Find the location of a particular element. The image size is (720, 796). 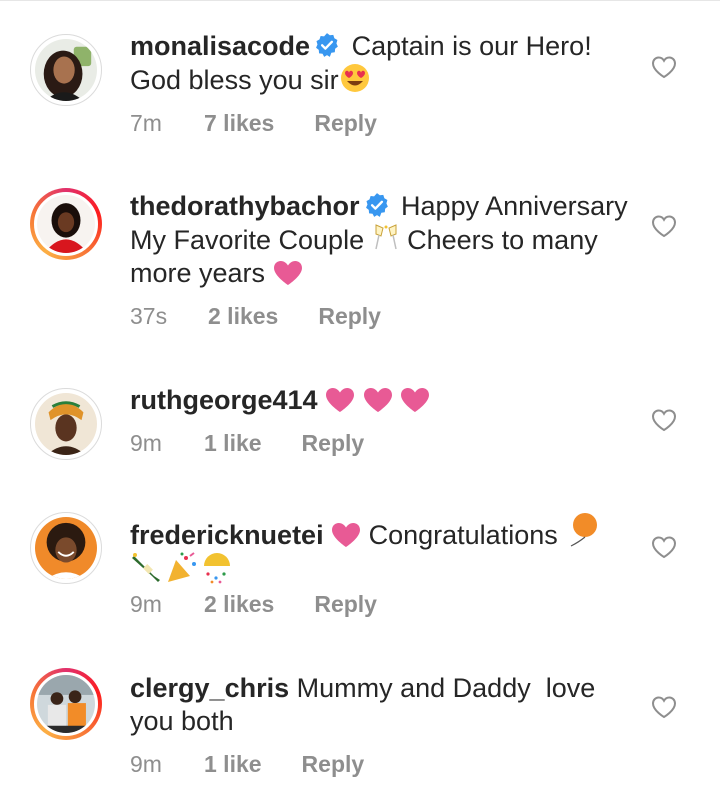

comment-text: fredericknuetei Congratulations is located at coordinates (385, 550).